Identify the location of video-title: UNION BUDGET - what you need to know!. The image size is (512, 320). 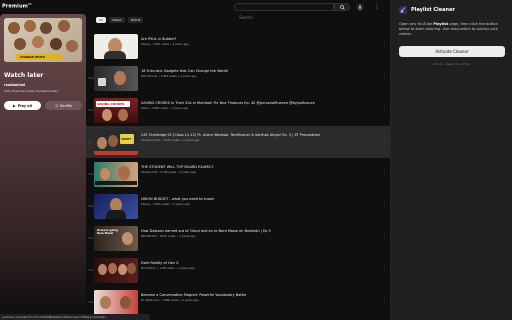
(261, 199).